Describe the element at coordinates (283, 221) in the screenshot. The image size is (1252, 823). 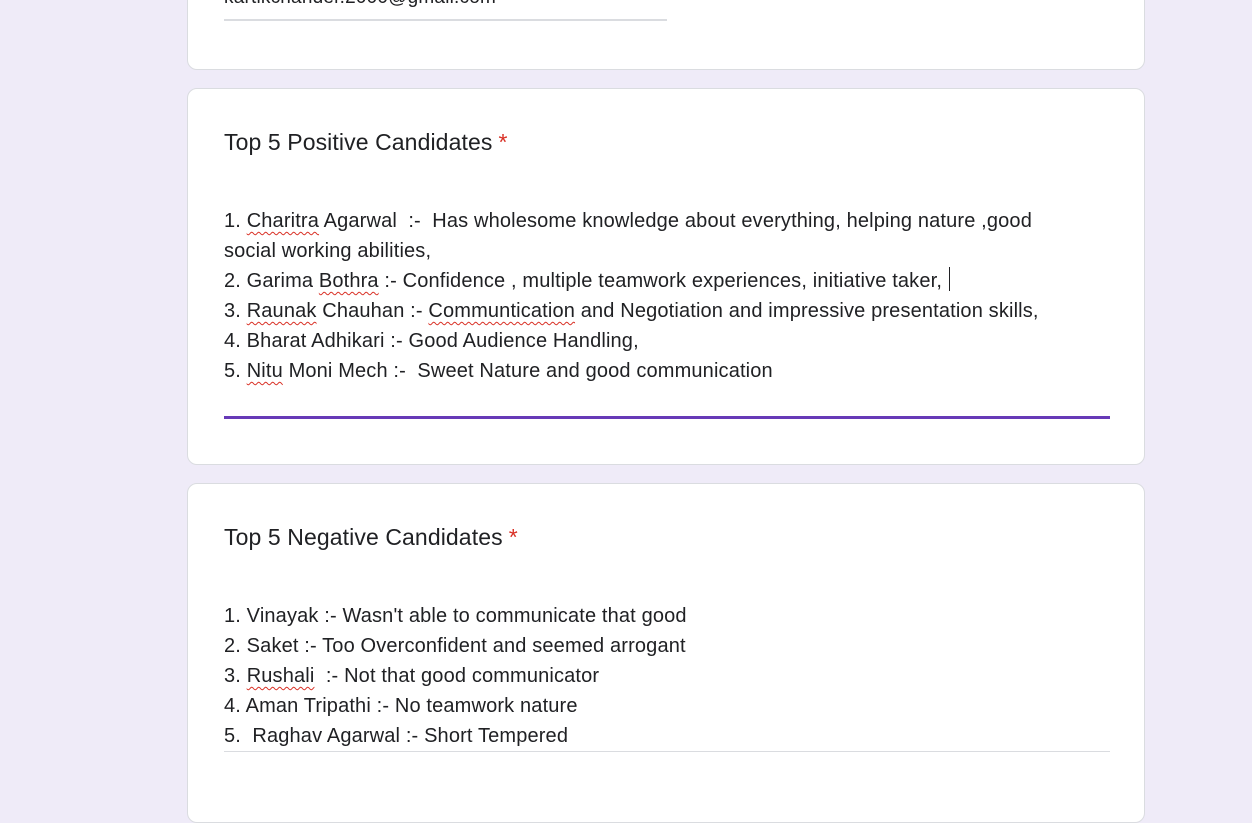
I see `misspelled-word: Charitra` at that location.